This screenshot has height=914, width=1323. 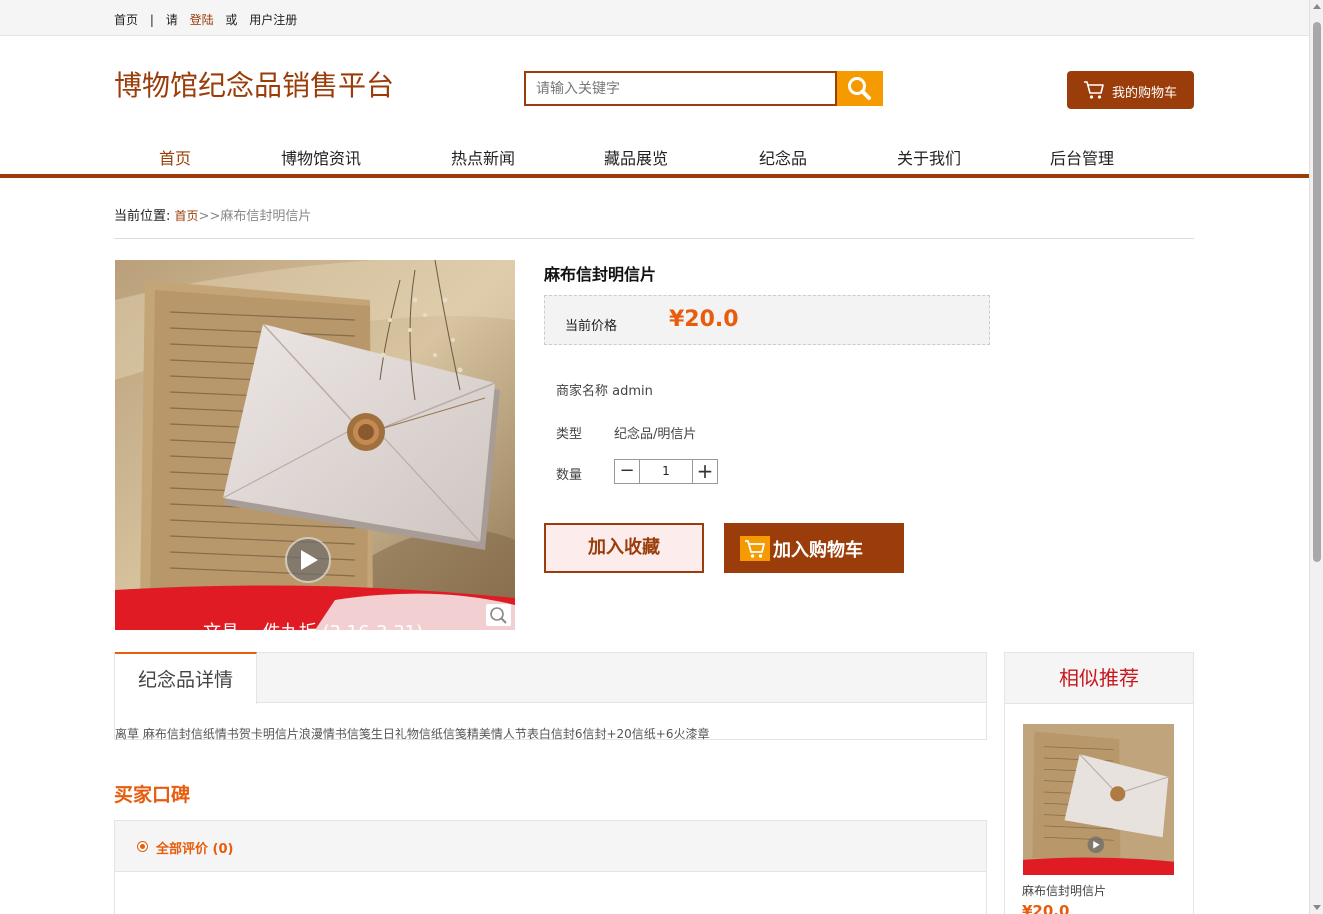 I want to click on price-label: 当前价格, so click(x=591, y=326).